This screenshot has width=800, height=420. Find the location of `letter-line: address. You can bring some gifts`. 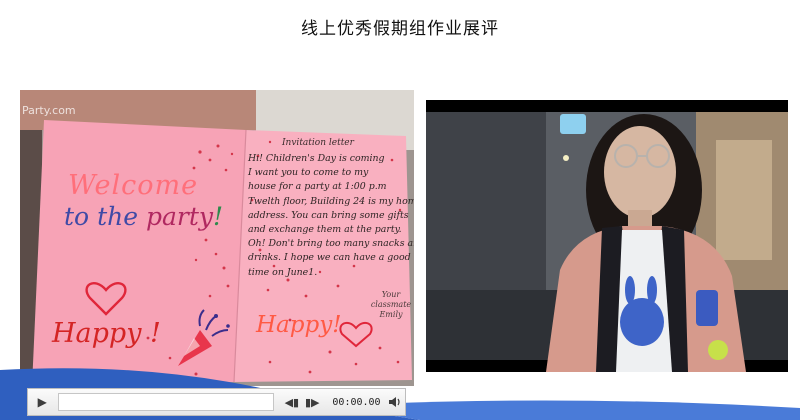

letter-line: address. You can bring some gifts is located at coordinates (328, 215).